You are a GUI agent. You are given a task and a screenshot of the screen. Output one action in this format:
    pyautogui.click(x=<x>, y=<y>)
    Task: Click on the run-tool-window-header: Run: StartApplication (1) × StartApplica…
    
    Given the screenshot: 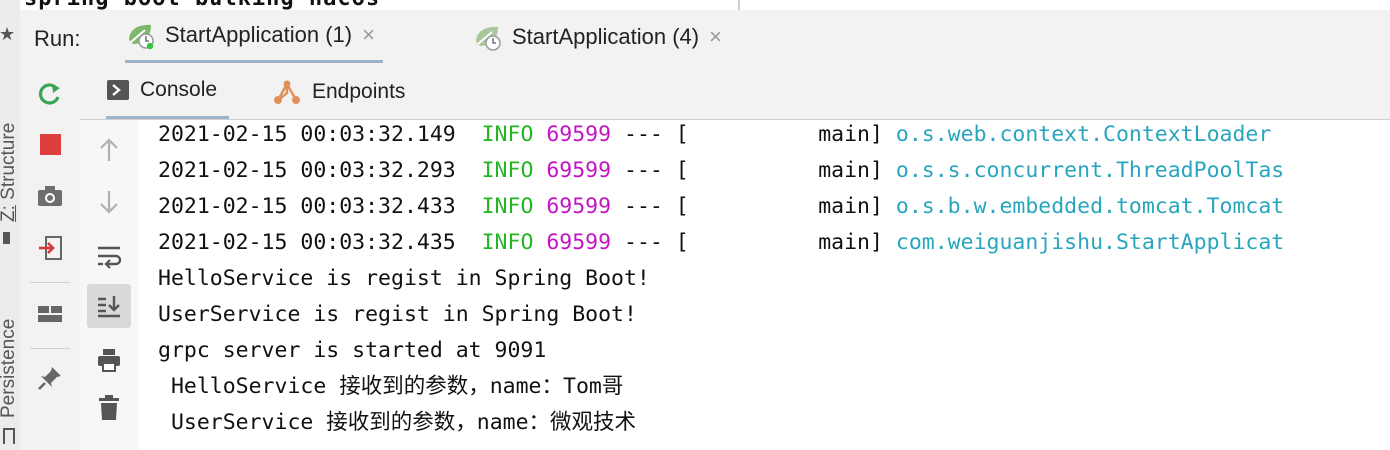 What is the action you would take?
    pyautogui.click(x=705, y=37)
    